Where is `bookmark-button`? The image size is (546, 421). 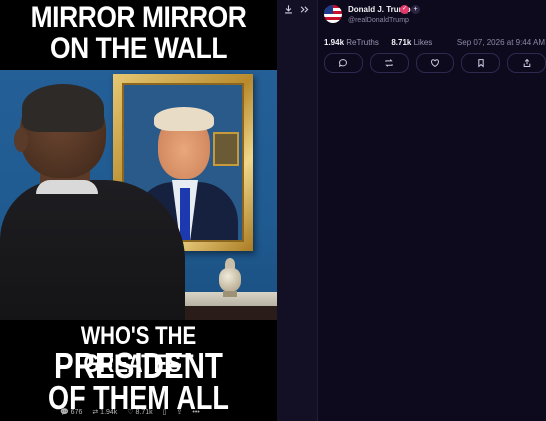
bookmark-button is located at coordinates (481, 63).